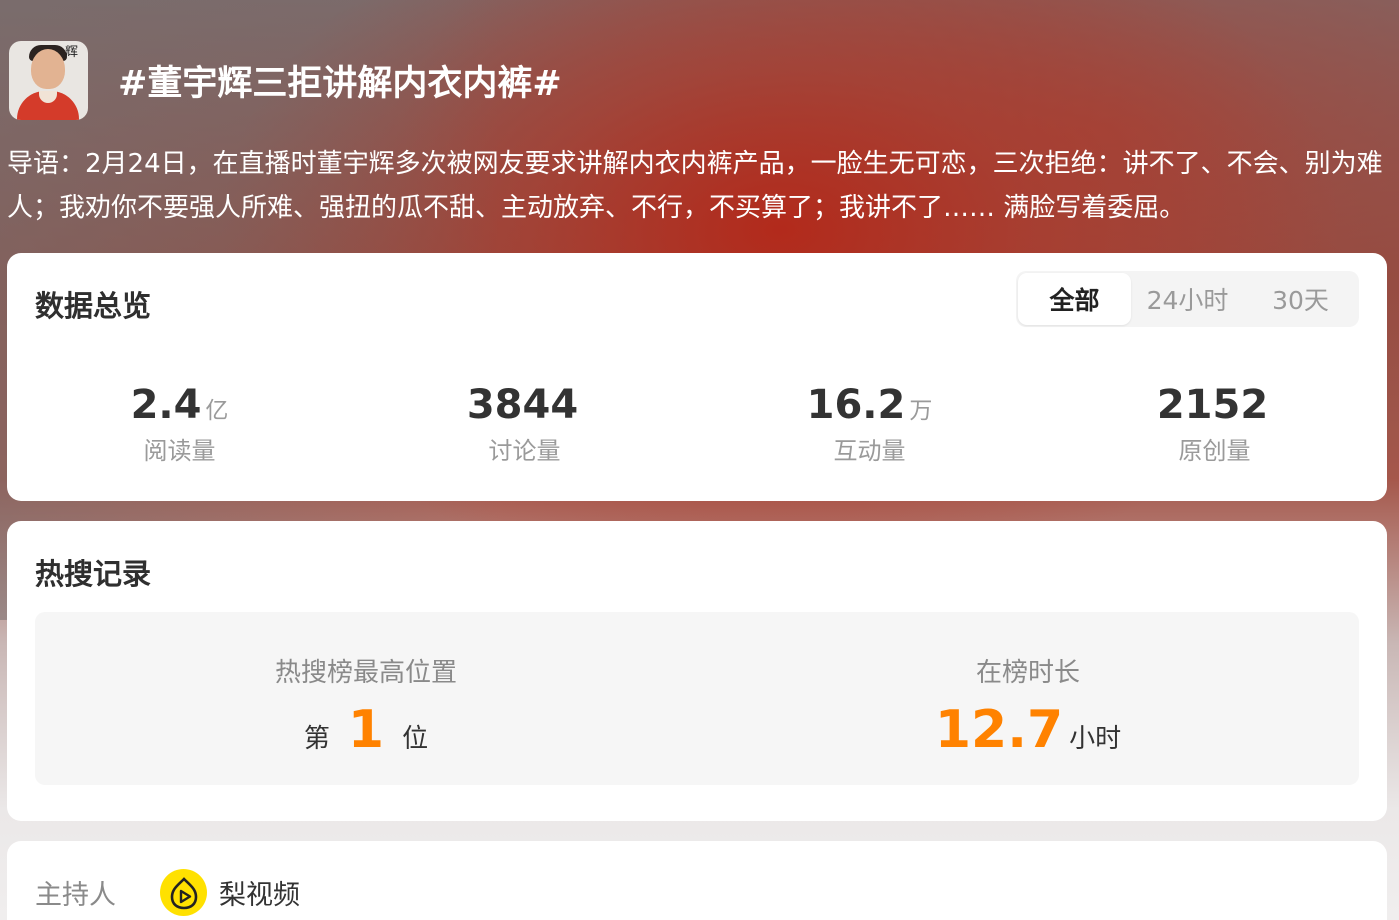  I want to click on avatar-face, so click(48, 68).